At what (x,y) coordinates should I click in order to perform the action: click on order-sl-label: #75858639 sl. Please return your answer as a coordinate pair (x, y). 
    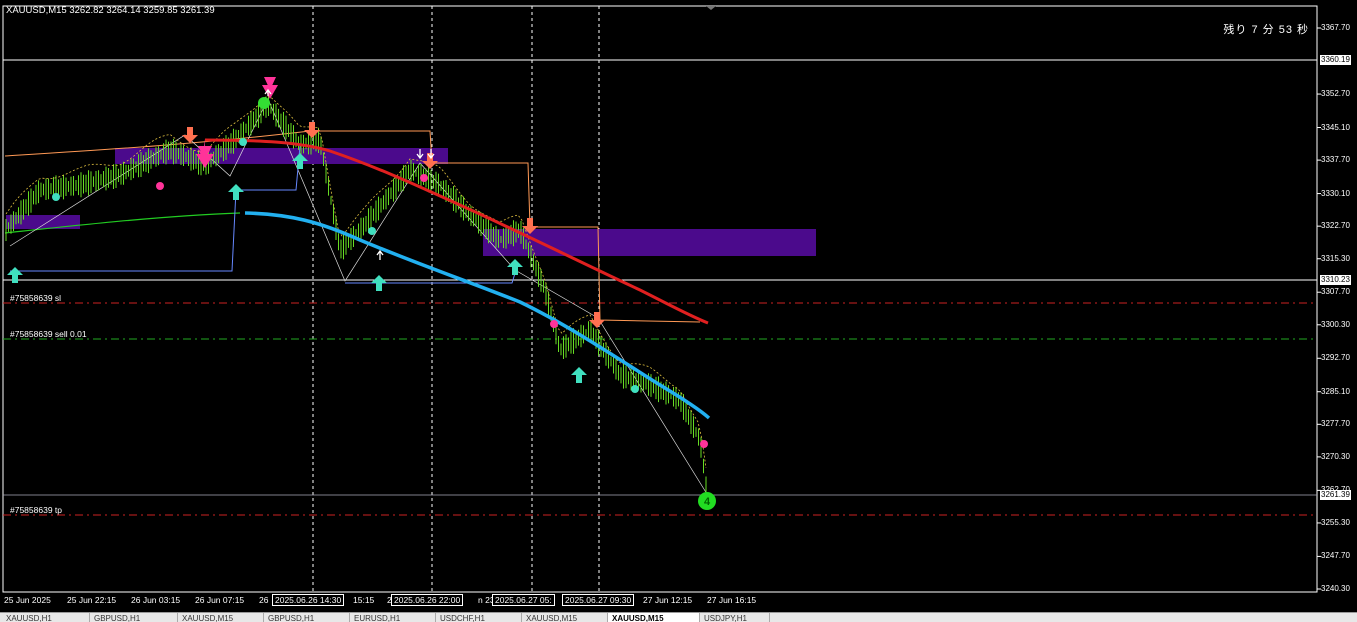
    Looking at the image, I should click on (35, 298).